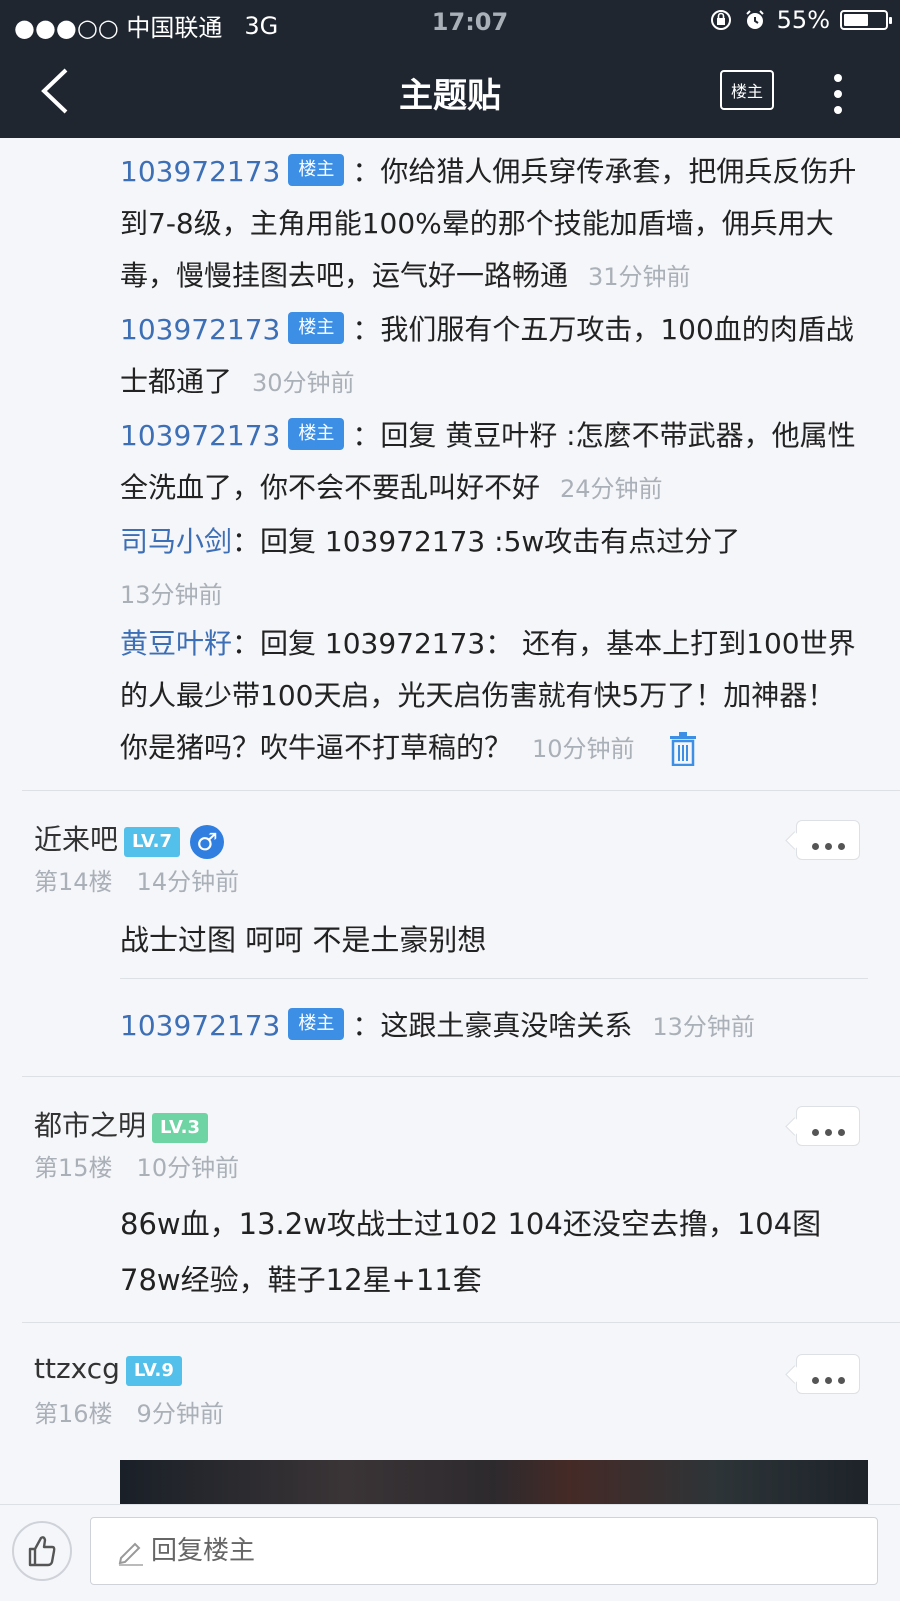 This screenshot has width=900, height=1601. I want to click on post-header: ttzxcg LV.9, so click(108, 1370).